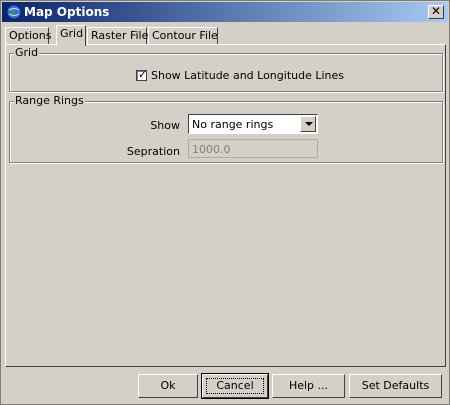  What do you see at coordinates (71, 35) in the screenshot?
I see `tab-grid: Grid` at bounding box center [71, 35].